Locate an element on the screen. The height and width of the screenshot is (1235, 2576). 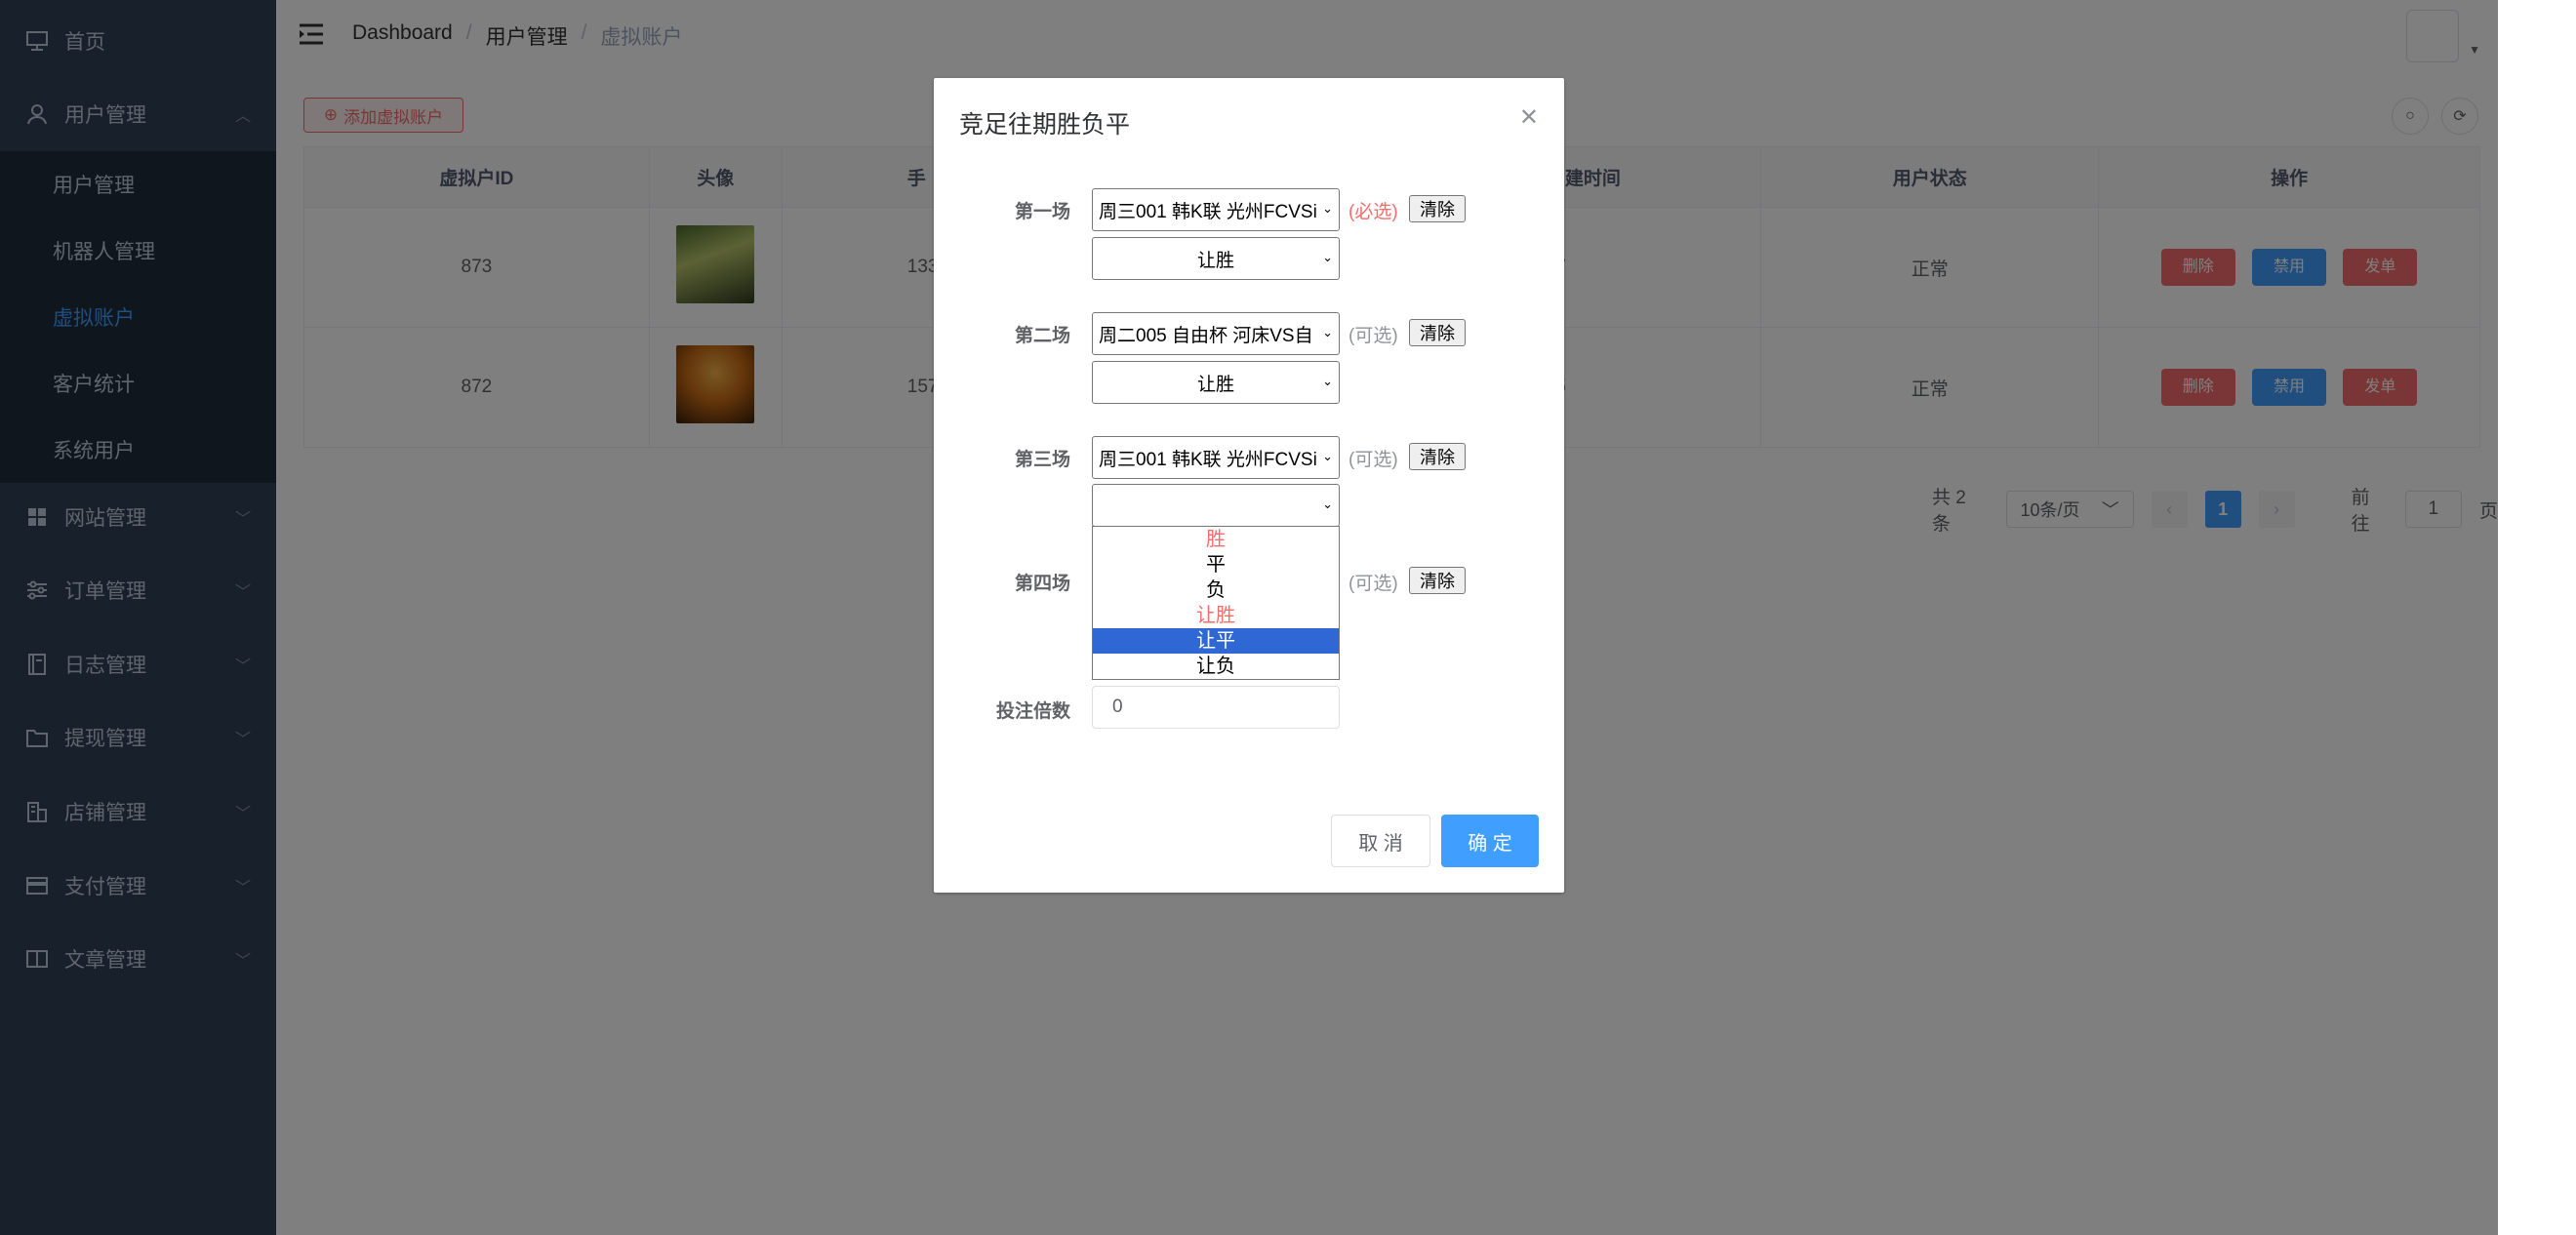
match-2-value: 周二005 自由杯 河床VS自 is located at coordinates (1206, 335).